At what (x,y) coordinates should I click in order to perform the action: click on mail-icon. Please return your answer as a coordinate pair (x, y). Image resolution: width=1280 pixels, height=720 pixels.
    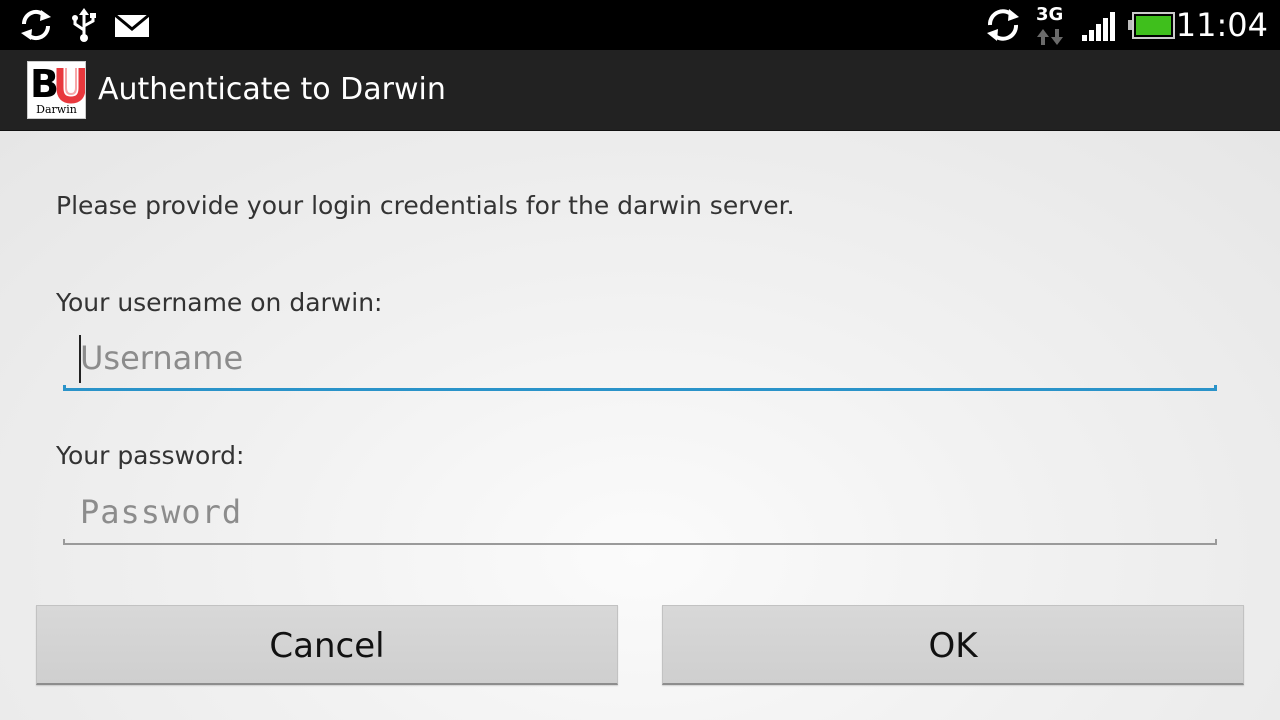
    Looking at the image, I should click on (132, 25).